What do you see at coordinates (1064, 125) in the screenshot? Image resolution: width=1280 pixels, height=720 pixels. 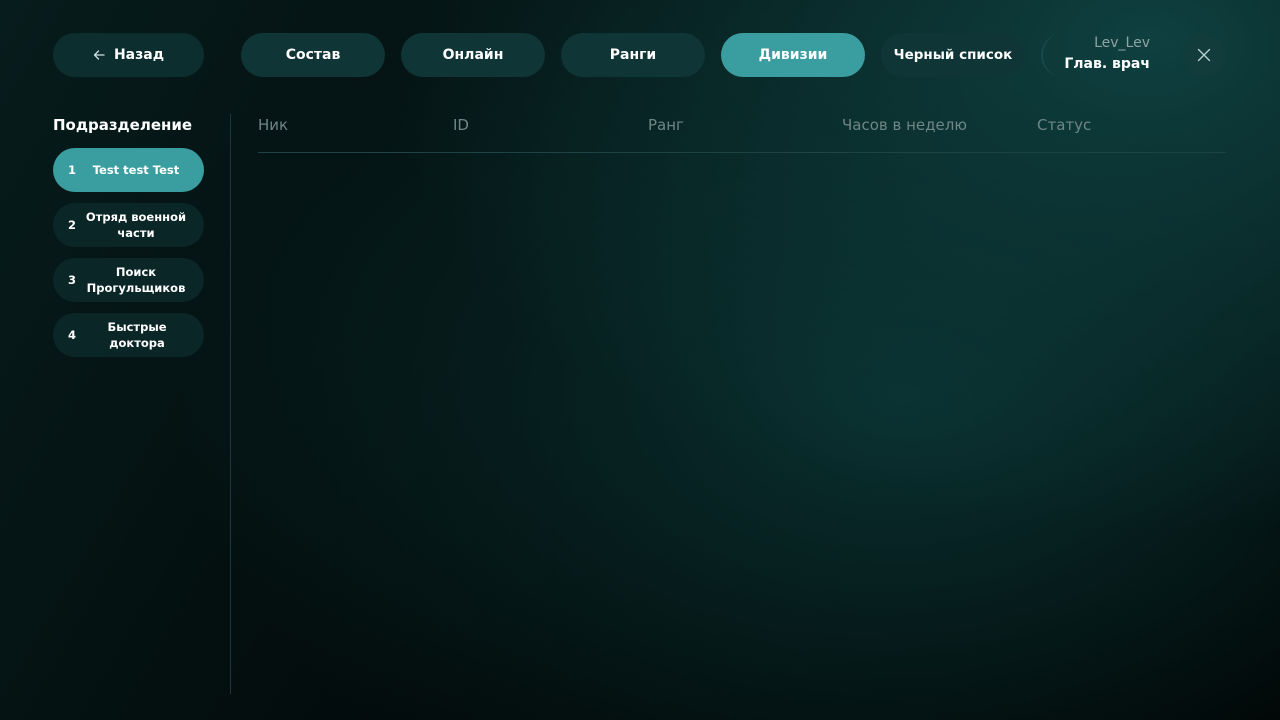 I see `column-header-status: Статус` at bounding box center [1064, 125].